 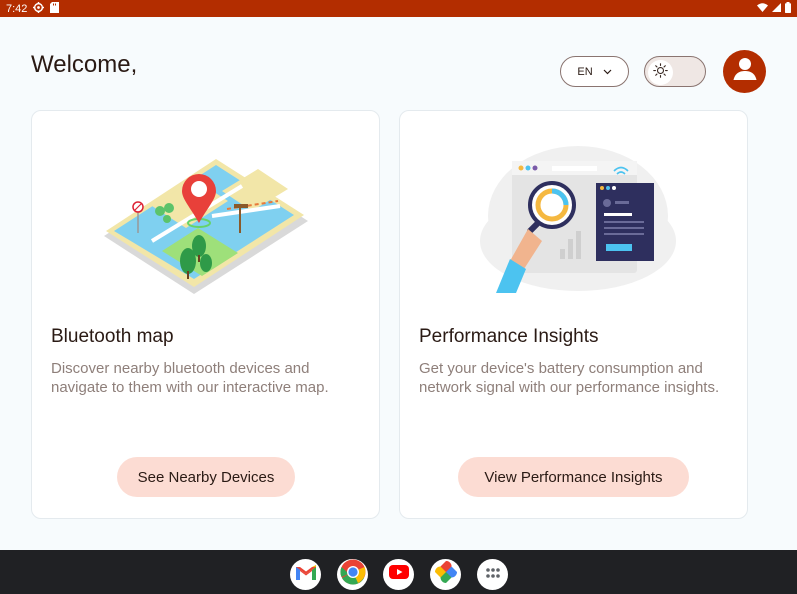 What do you see at coordinates (776, 8) in the screenshot?
I see `cellular-signal-icon` at bounding box center [776, 8].